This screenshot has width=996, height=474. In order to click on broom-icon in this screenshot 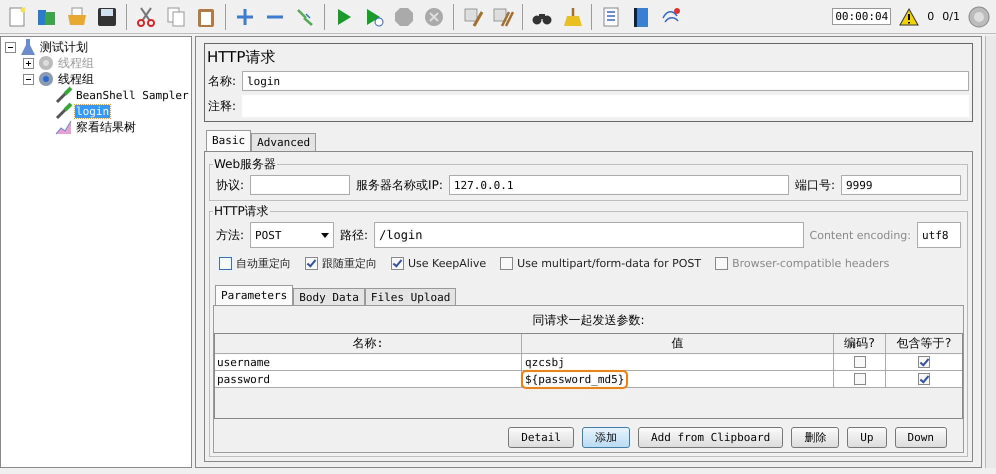, I will do `click(572, 17)`.